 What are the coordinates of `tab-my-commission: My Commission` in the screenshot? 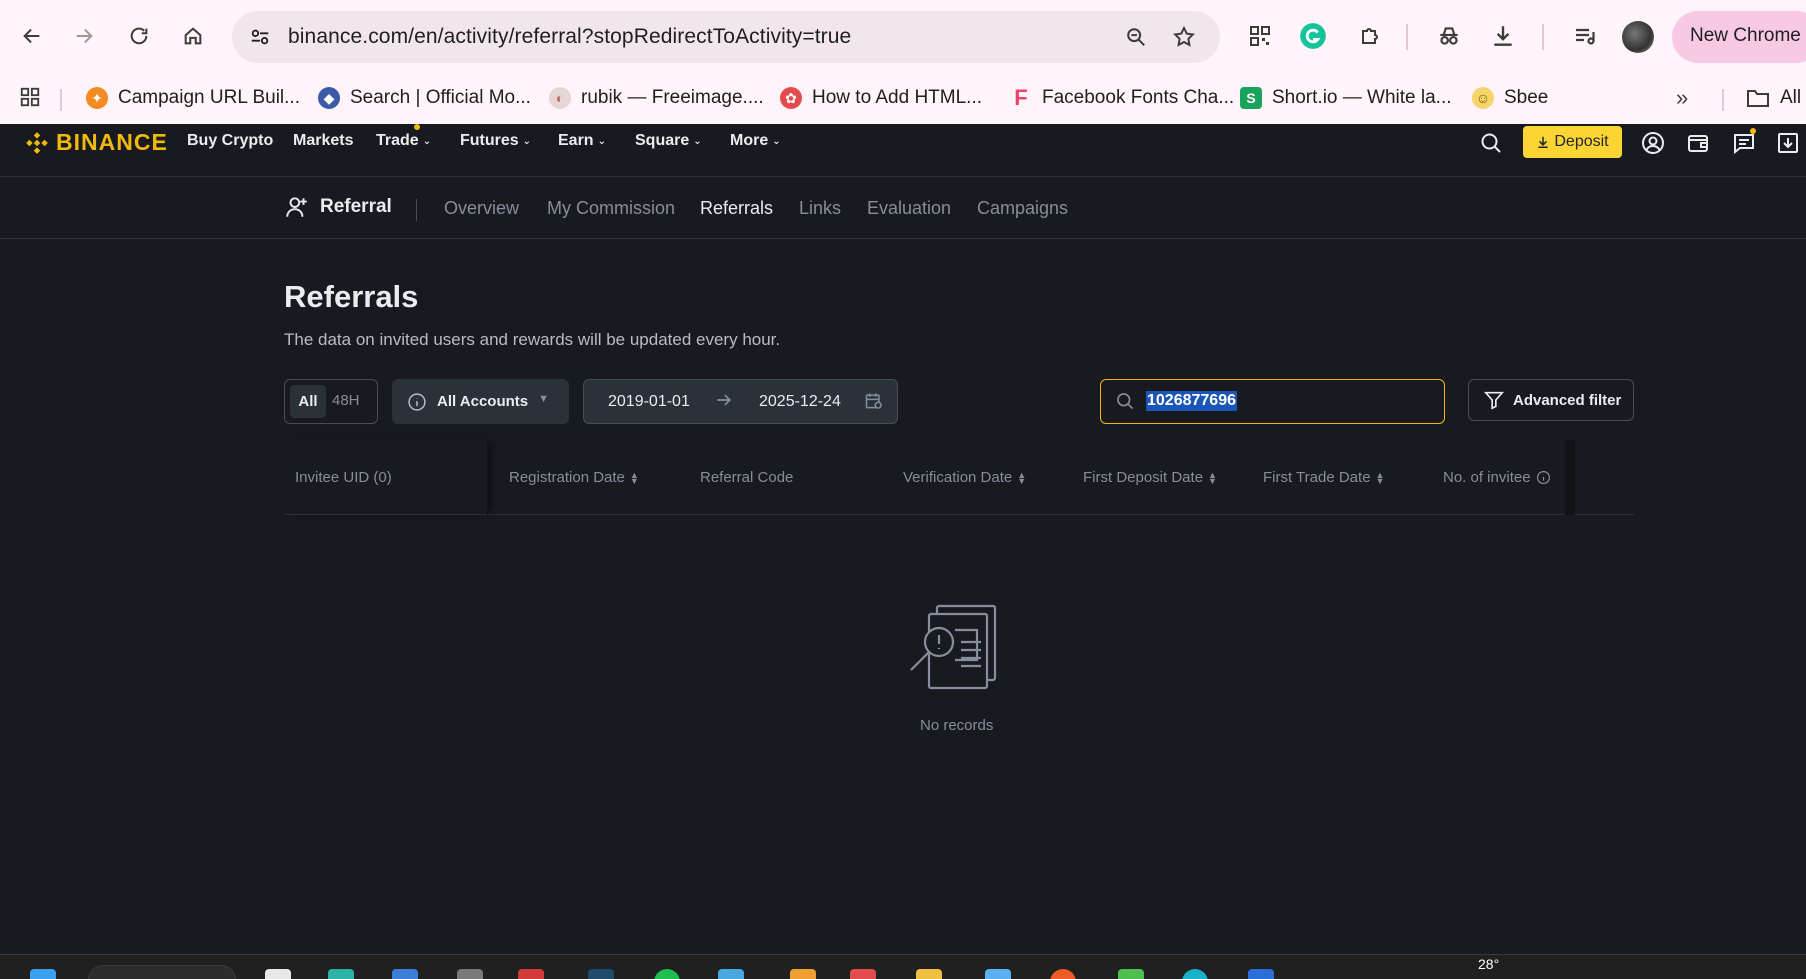 It's located at (611, 208).